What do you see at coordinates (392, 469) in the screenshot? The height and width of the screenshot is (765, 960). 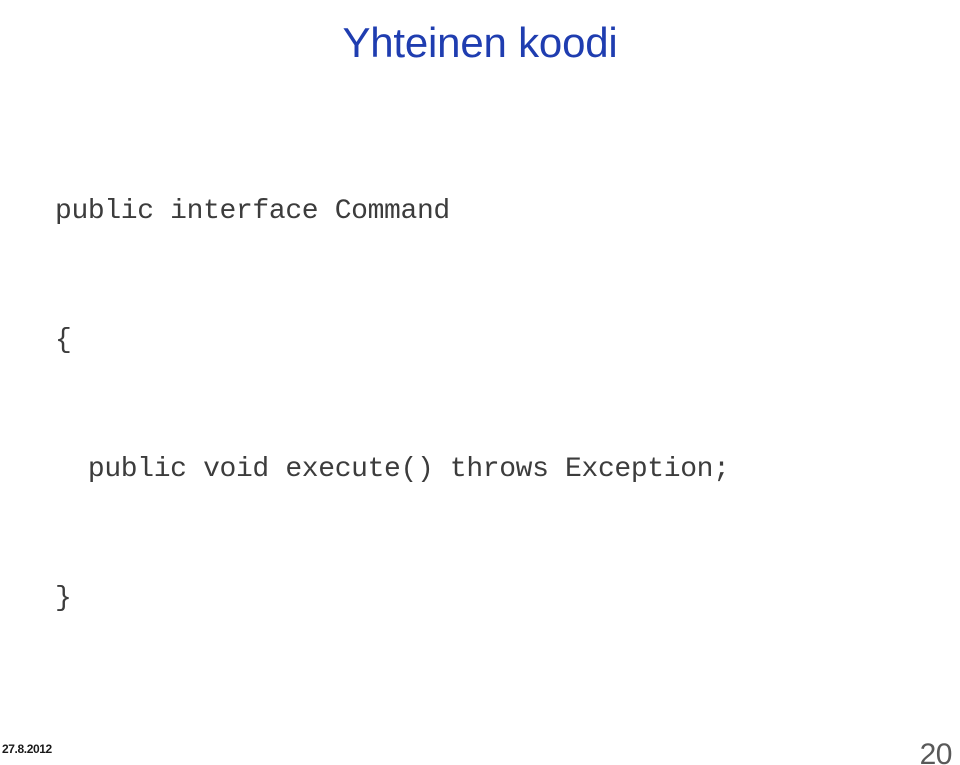 I see `code-line: public void execute() throws Exception;` at bounding box center [392, 469].